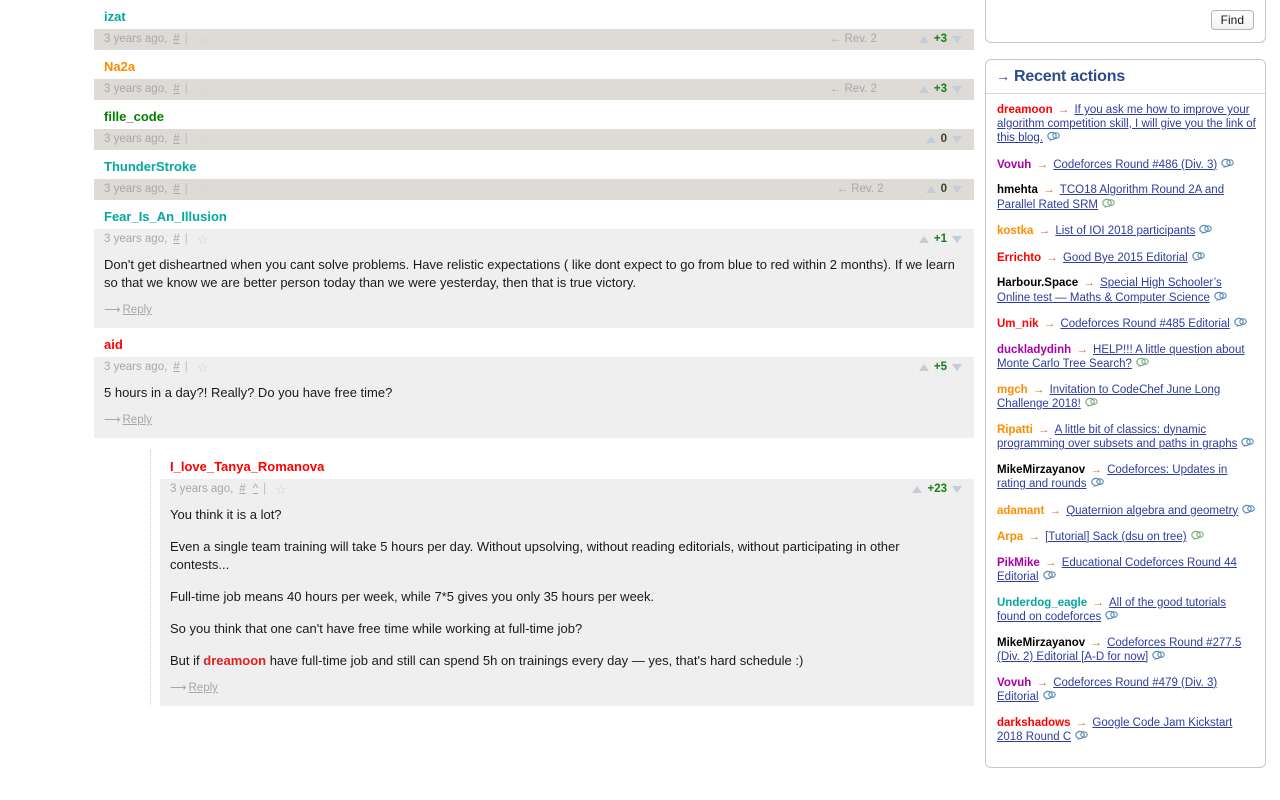  What do you see at coordinates (1010, 537) in the screenshot?
I see `recent-action-user: Arpa` at bounding box center [1010, 537].